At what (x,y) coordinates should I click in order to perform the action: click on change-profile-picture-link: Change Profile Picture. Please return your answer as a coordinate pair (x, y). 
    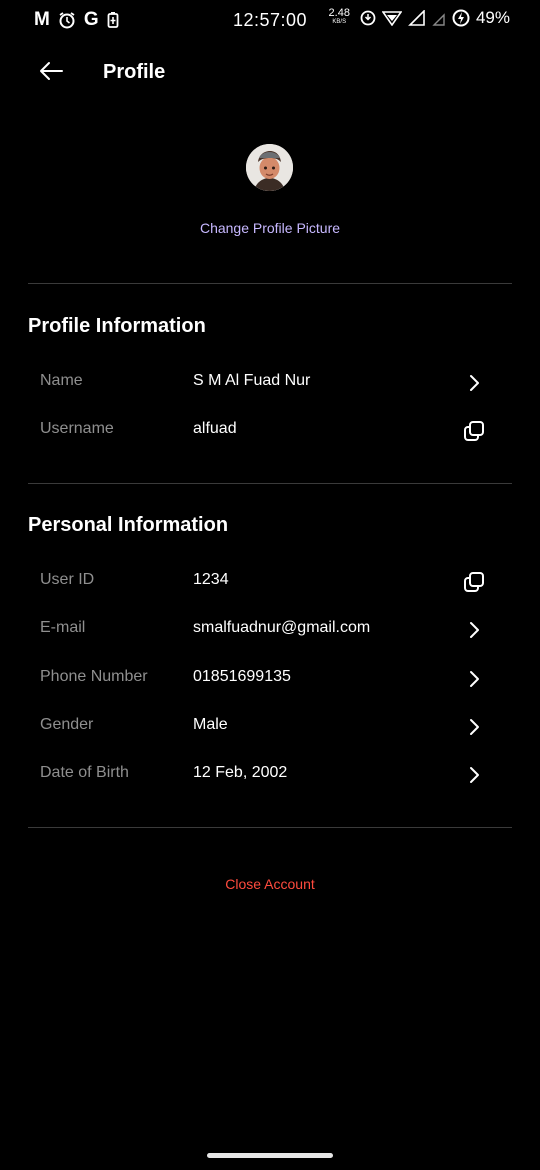
    Looking at the image, I should click on (270, 228).